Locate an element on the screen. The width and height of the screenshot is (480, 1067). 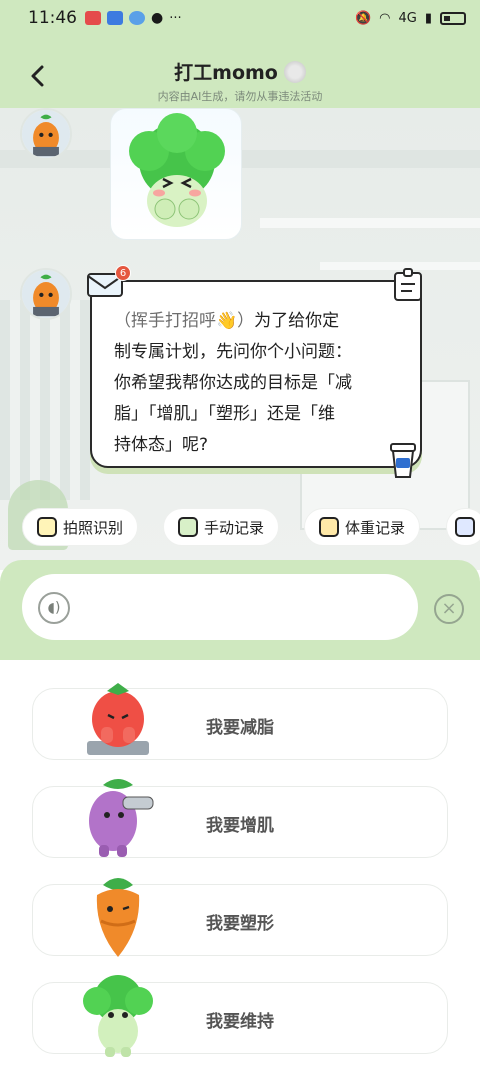
page-title: 打工momo is located at coordinates (240, 71).